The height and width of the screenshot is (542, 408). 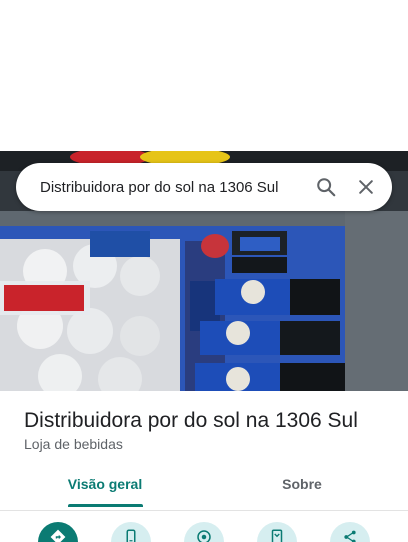 What do you see at coordinates (191, 420) in the screenshot?
I see `place-title: Distribuidora por do sol na 1306 Sul` at bounding box center [191, 420].